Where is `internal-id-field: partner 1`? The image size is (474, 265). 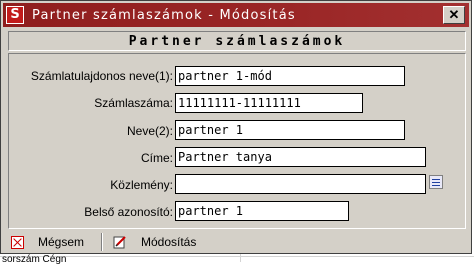 internal-id-field: partner 1 is located at coordinates (262, 211).